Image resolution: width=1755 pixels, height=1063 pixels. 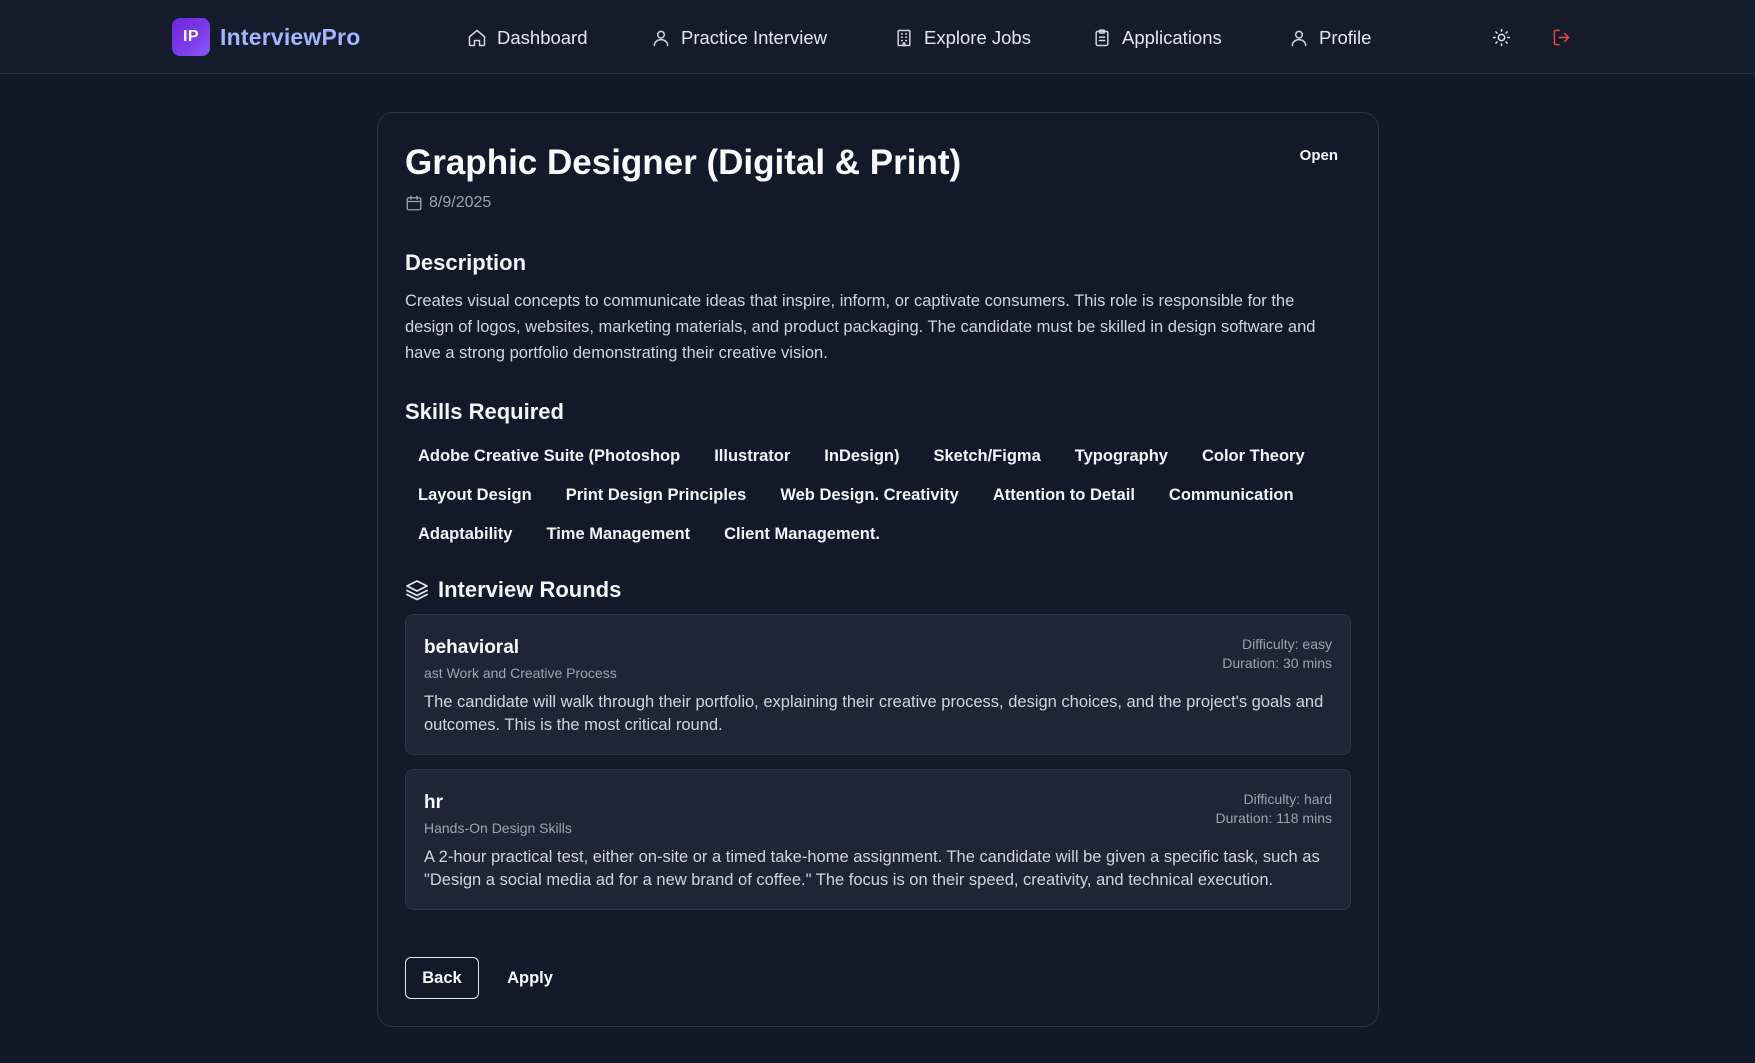 I want to click on sun-icon, so click(x=1501, y=37).